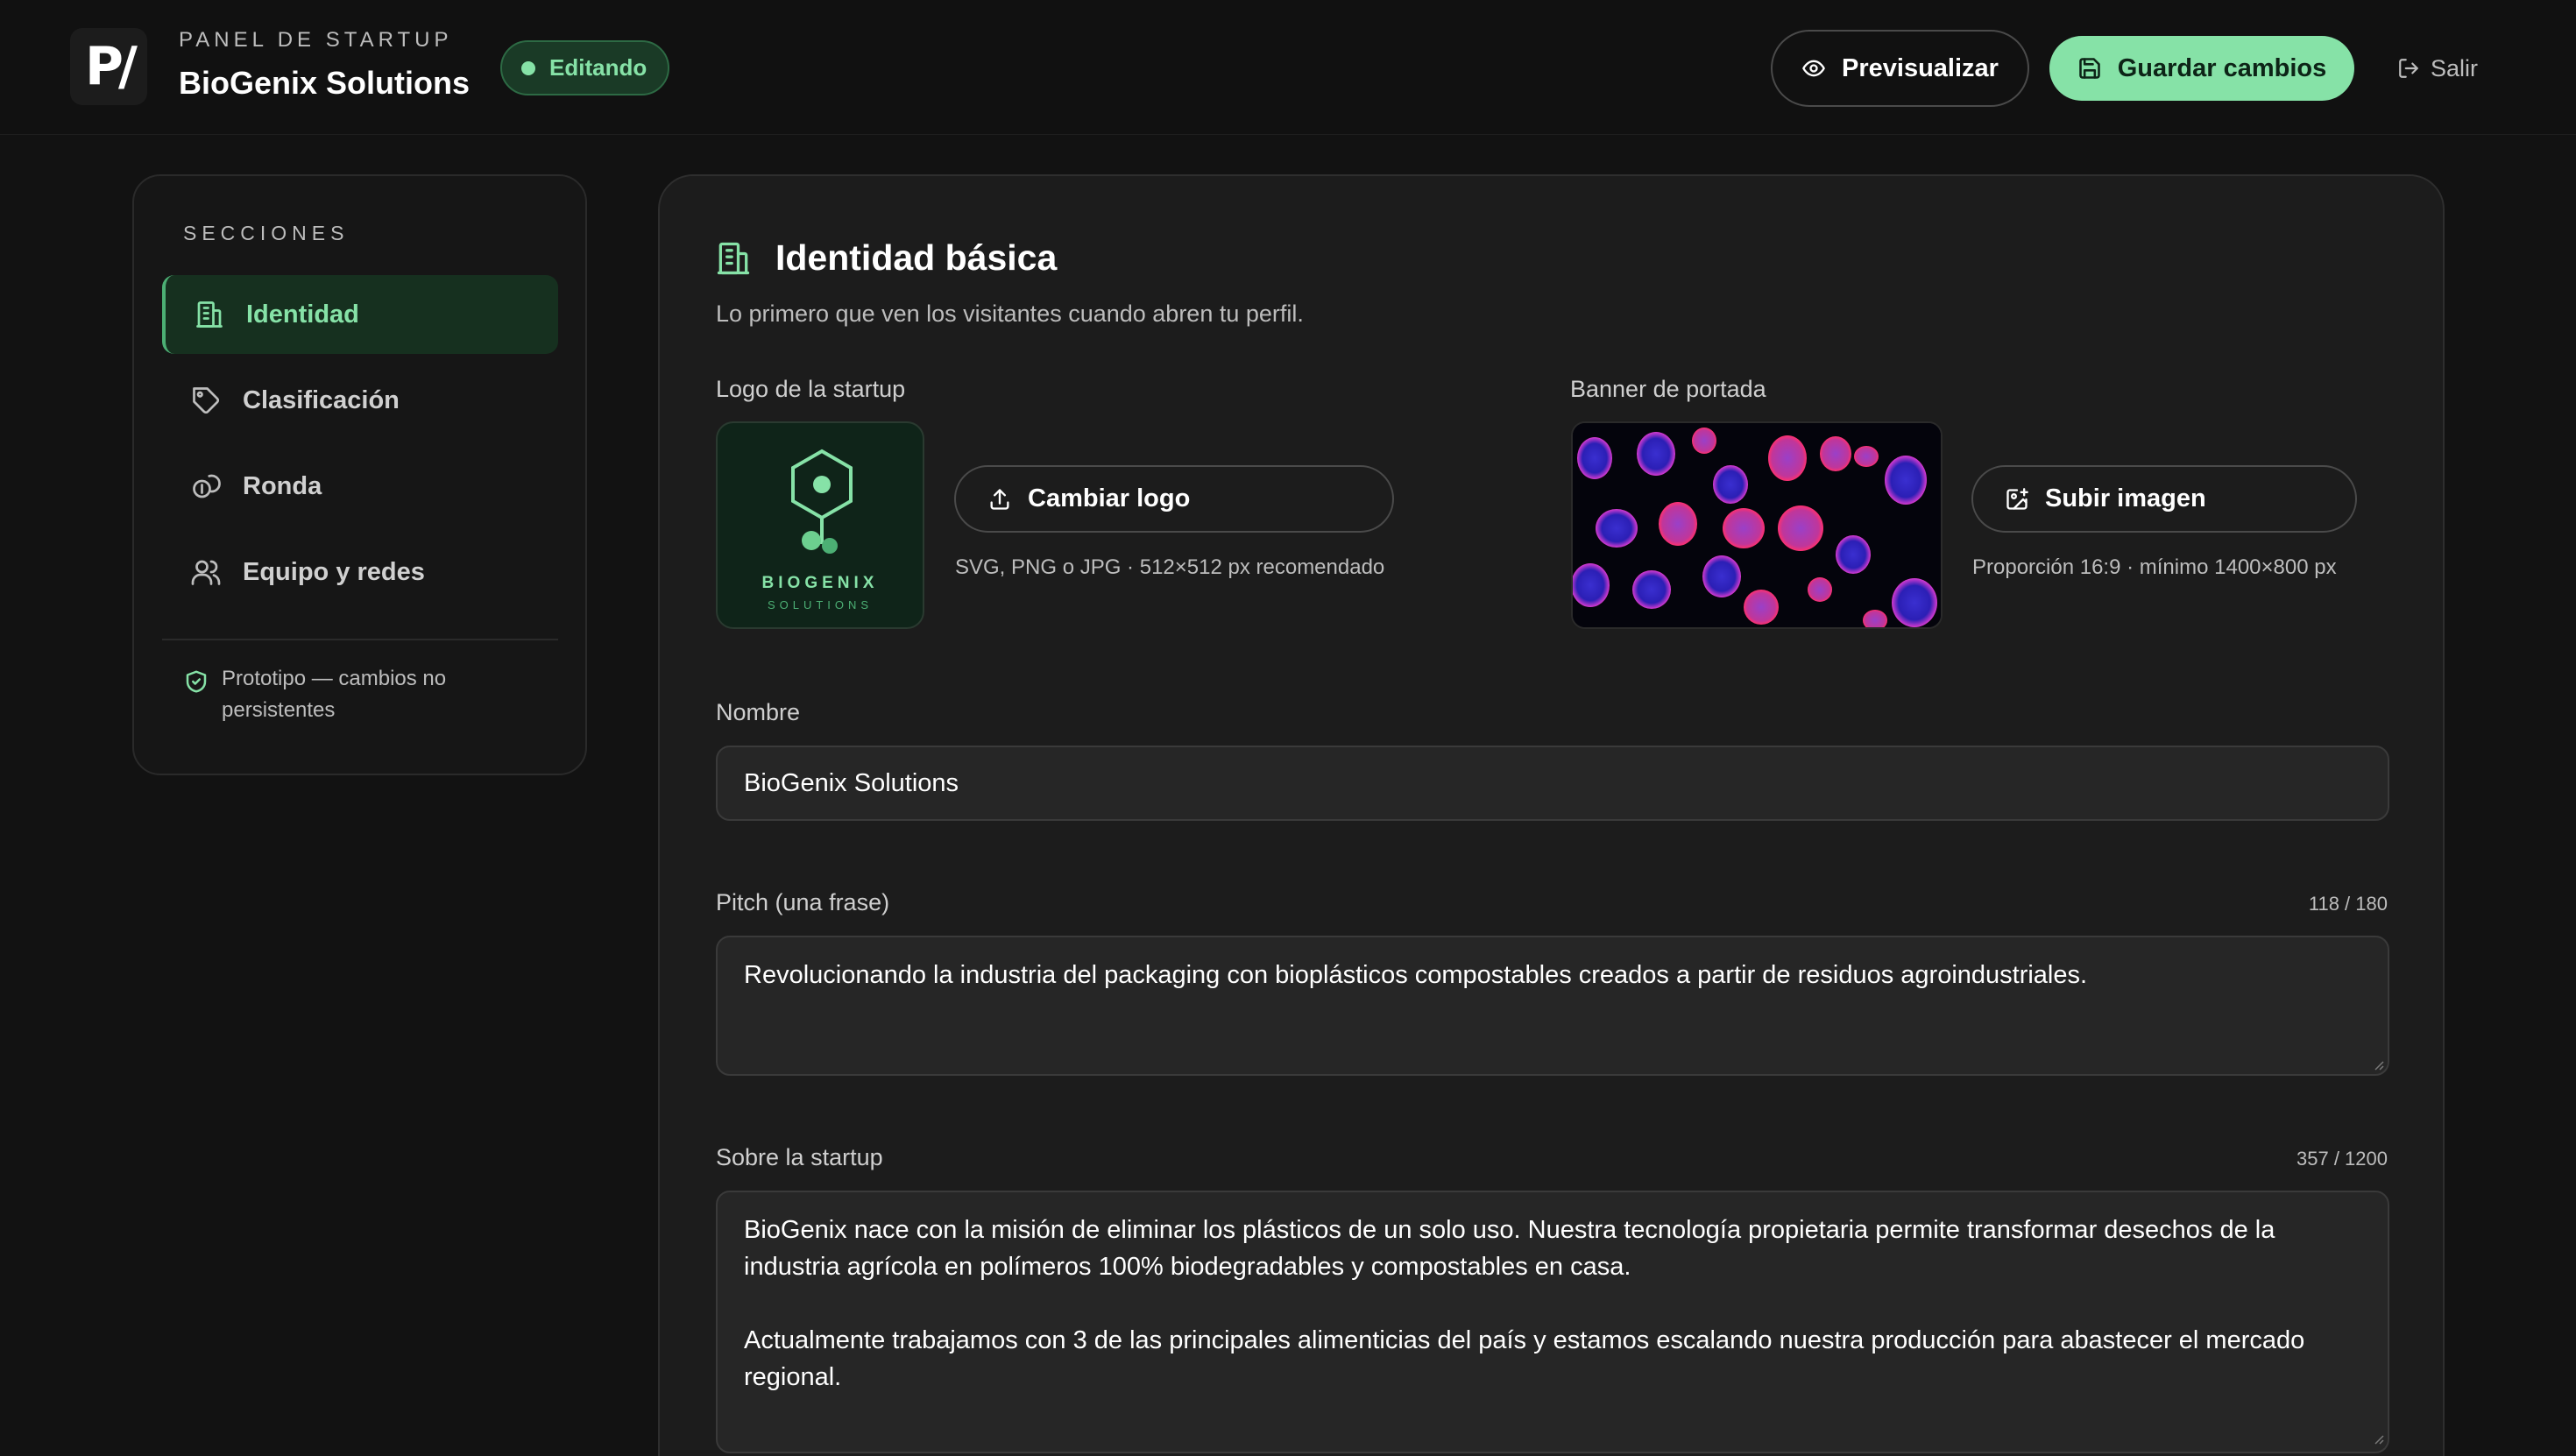  I want to click on brand-logo-text: P/, so click(111, 66).